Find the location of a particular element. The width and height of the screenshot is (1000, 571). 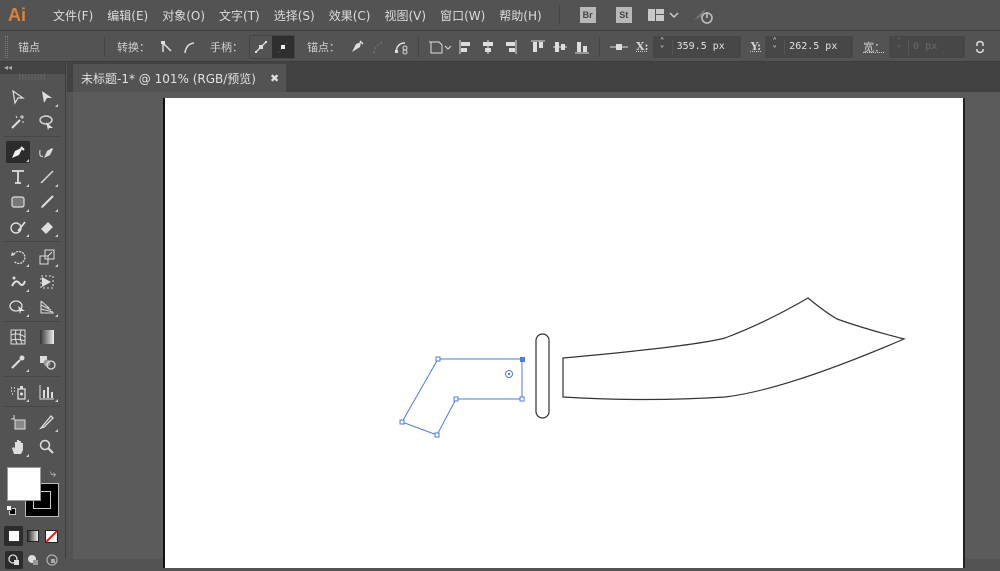

x-stepper-icon: ˄ ˅ is located at coordinates (663, 46).